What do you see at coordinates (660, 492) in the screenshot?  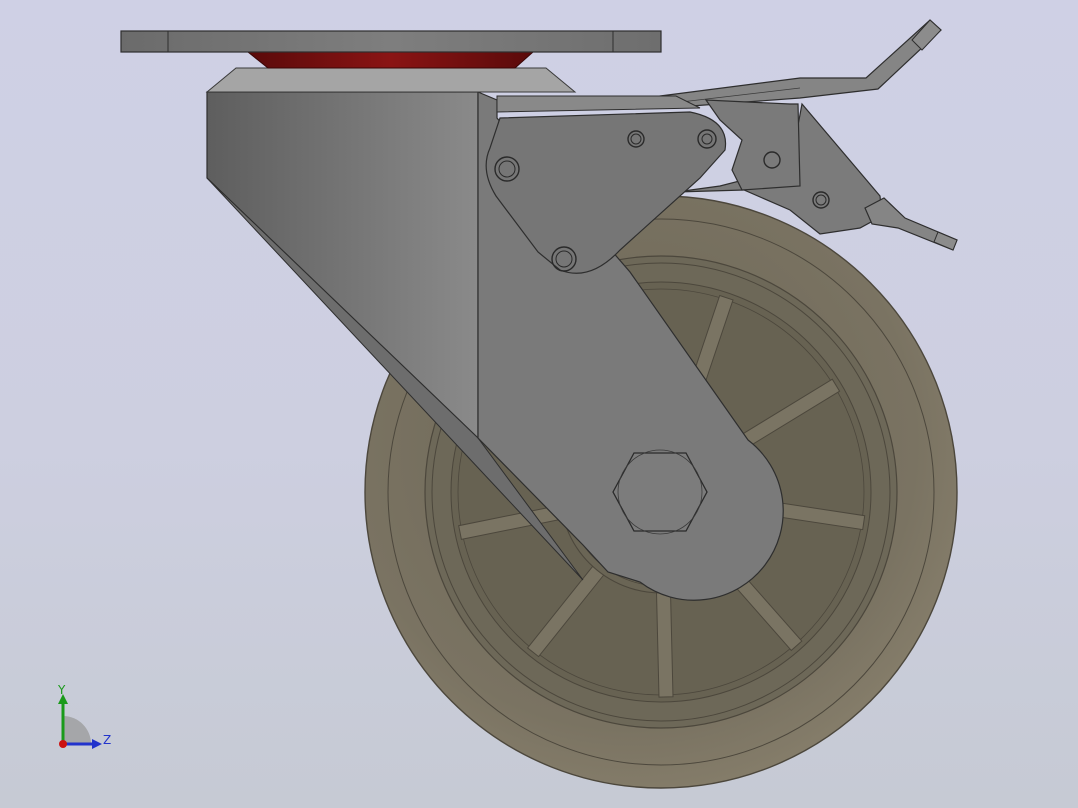 I see `axle-nut` at bounding box center [660, 492].